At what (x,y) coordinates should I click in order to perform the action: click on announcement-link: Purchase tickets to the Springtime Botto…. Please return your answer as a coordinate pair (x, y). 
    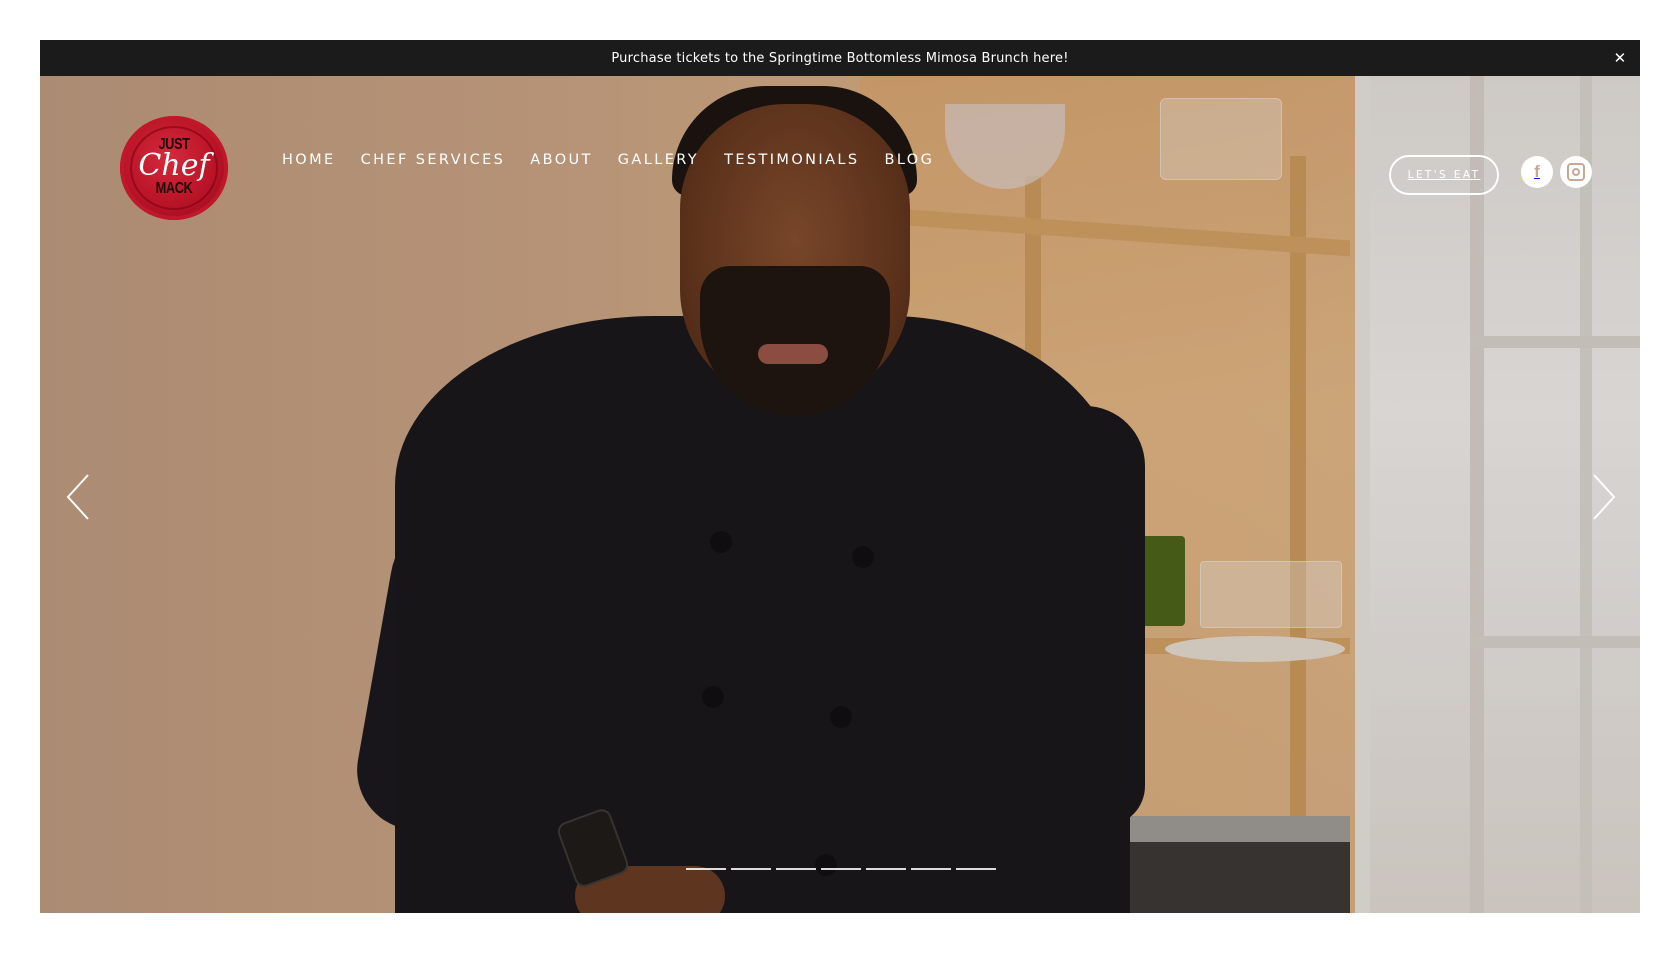
    Looking at the image, I should click on (839, 58).